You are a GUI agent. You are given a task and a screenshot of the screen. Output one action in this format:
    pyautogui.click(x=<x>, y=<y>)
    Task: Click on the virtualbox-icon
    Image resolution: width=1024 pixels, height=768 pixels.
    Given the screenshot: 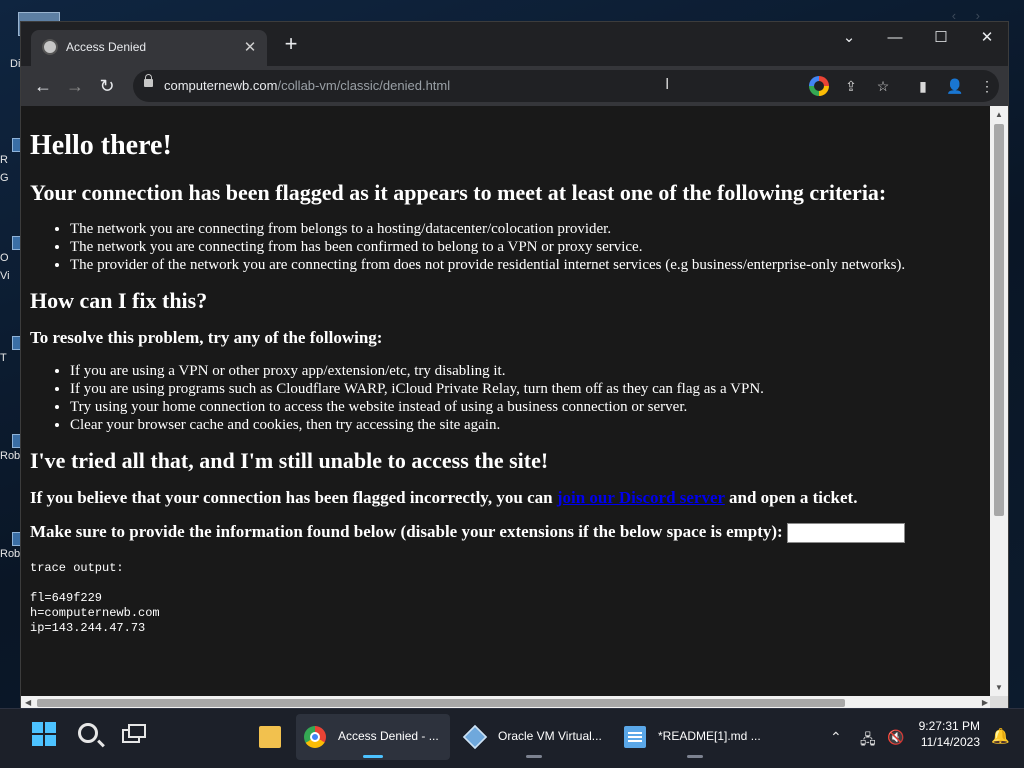 What is the action you would take?
    pyautogui.click(x=475, y=737)
    